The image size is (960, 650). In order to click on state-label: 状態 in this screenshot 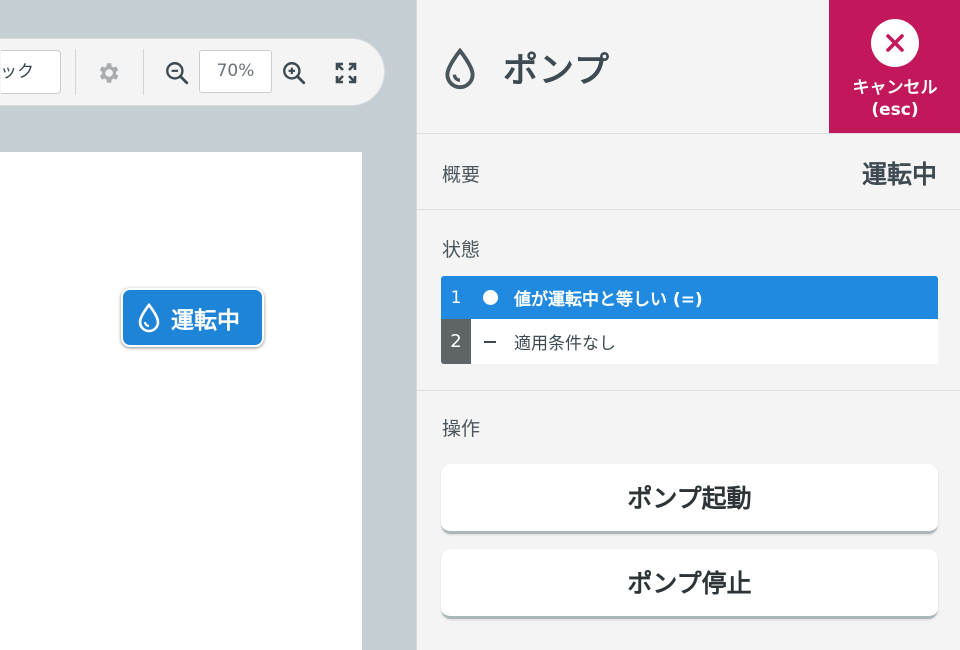, I will do `click(461, 250)`.